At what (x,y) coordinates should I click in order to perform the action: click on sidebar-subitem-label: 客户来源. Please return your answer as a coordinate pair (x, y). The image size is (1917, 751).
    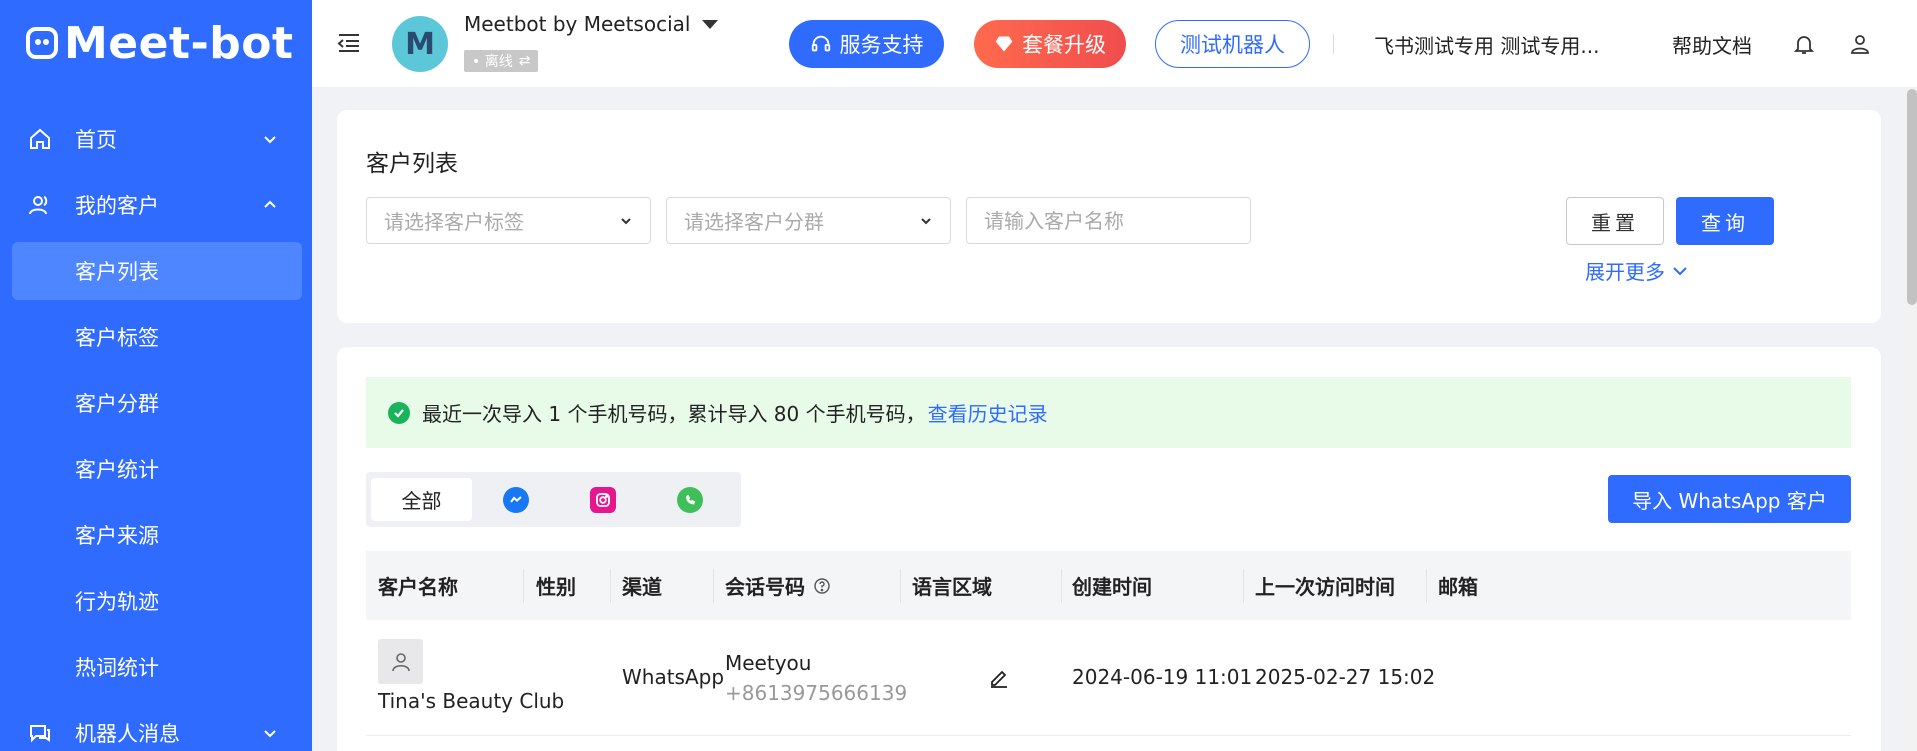
    Looking at the image, I should click on (117, 536).